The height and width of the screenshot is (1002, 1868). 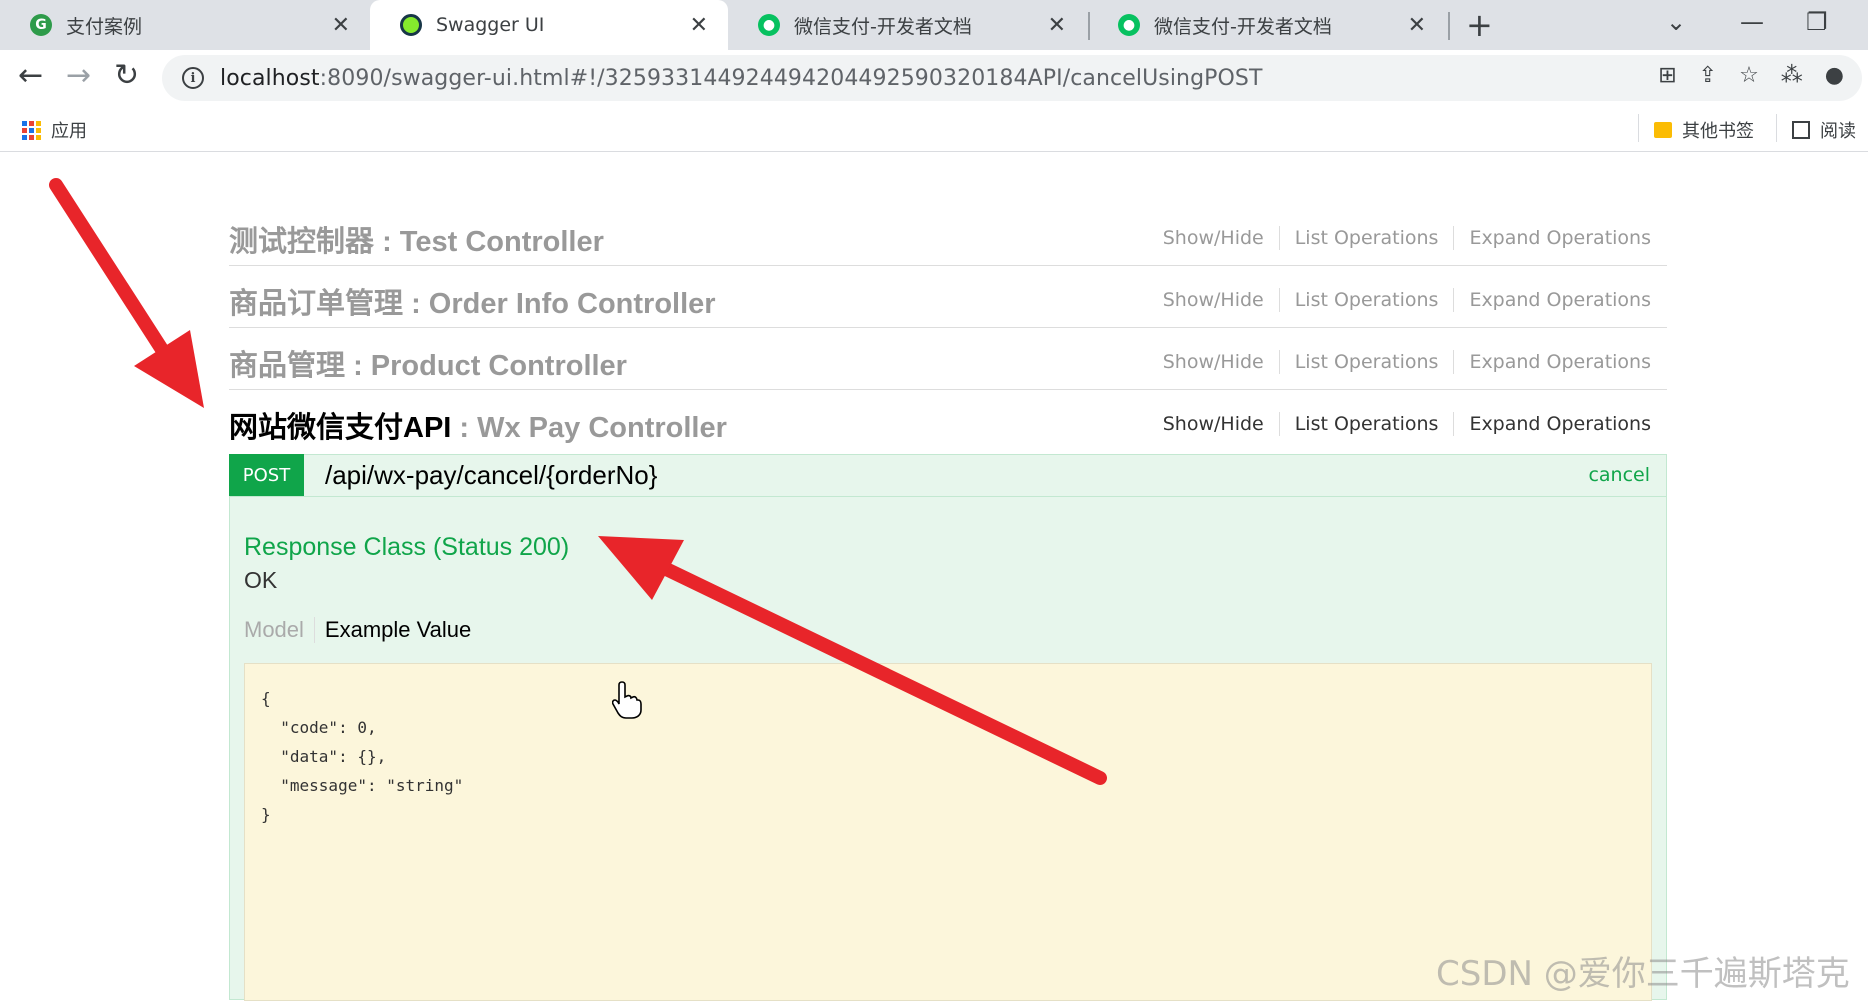 I want to click on model-tabs: Model Example Value, so click(x=357, y=630).